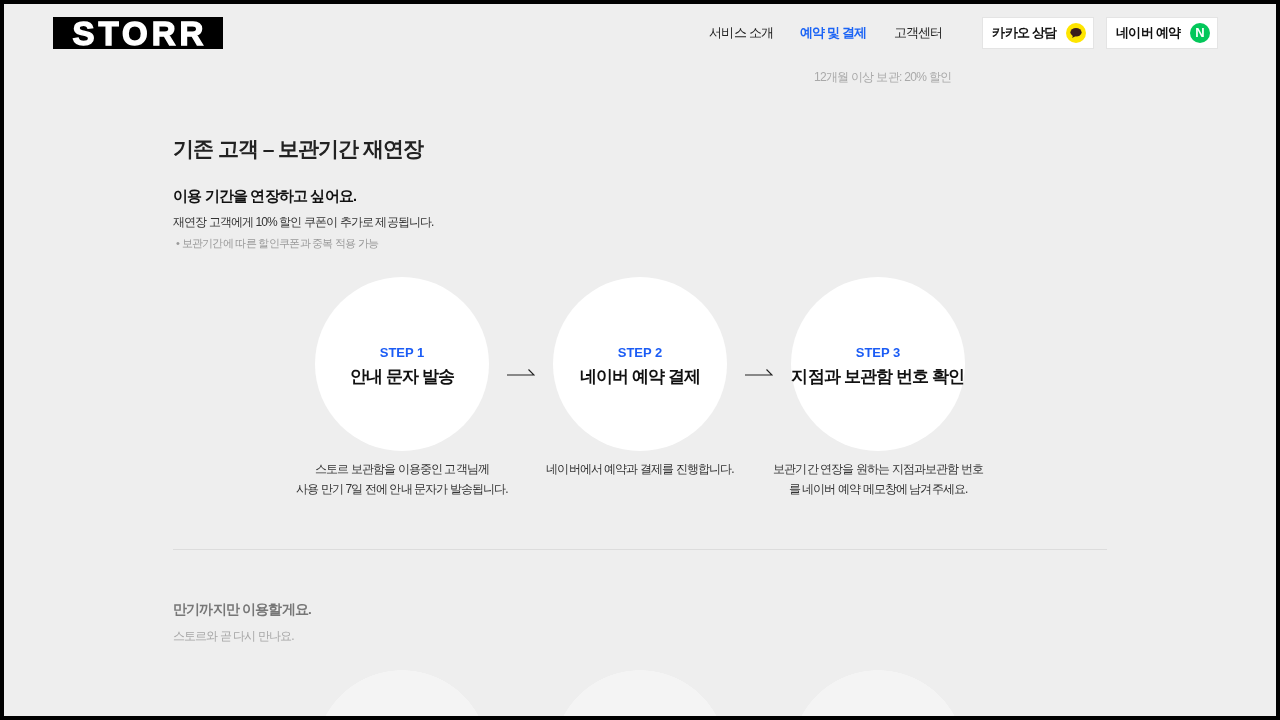  I want to click on step-label: STEP 1, so click(402, 352).